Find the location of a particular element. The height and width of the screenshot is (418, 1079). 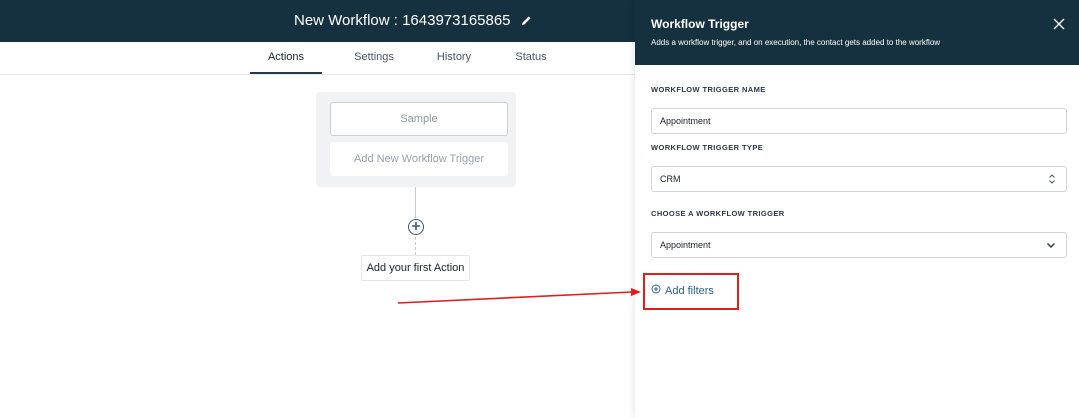

tab-history: History is located at coordinates (454, 58).